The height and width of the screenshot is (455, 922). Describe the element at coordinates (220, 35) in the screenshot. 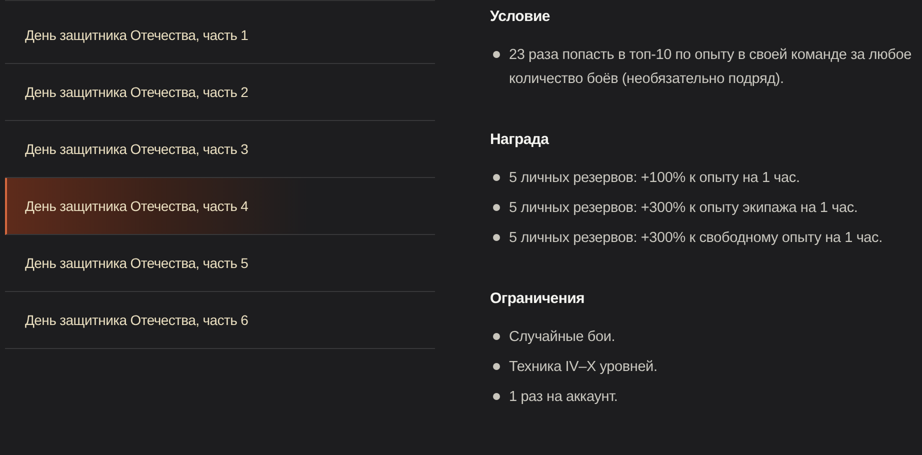

I see `nav-item: День защитника Отечества, часть 1` at that location.